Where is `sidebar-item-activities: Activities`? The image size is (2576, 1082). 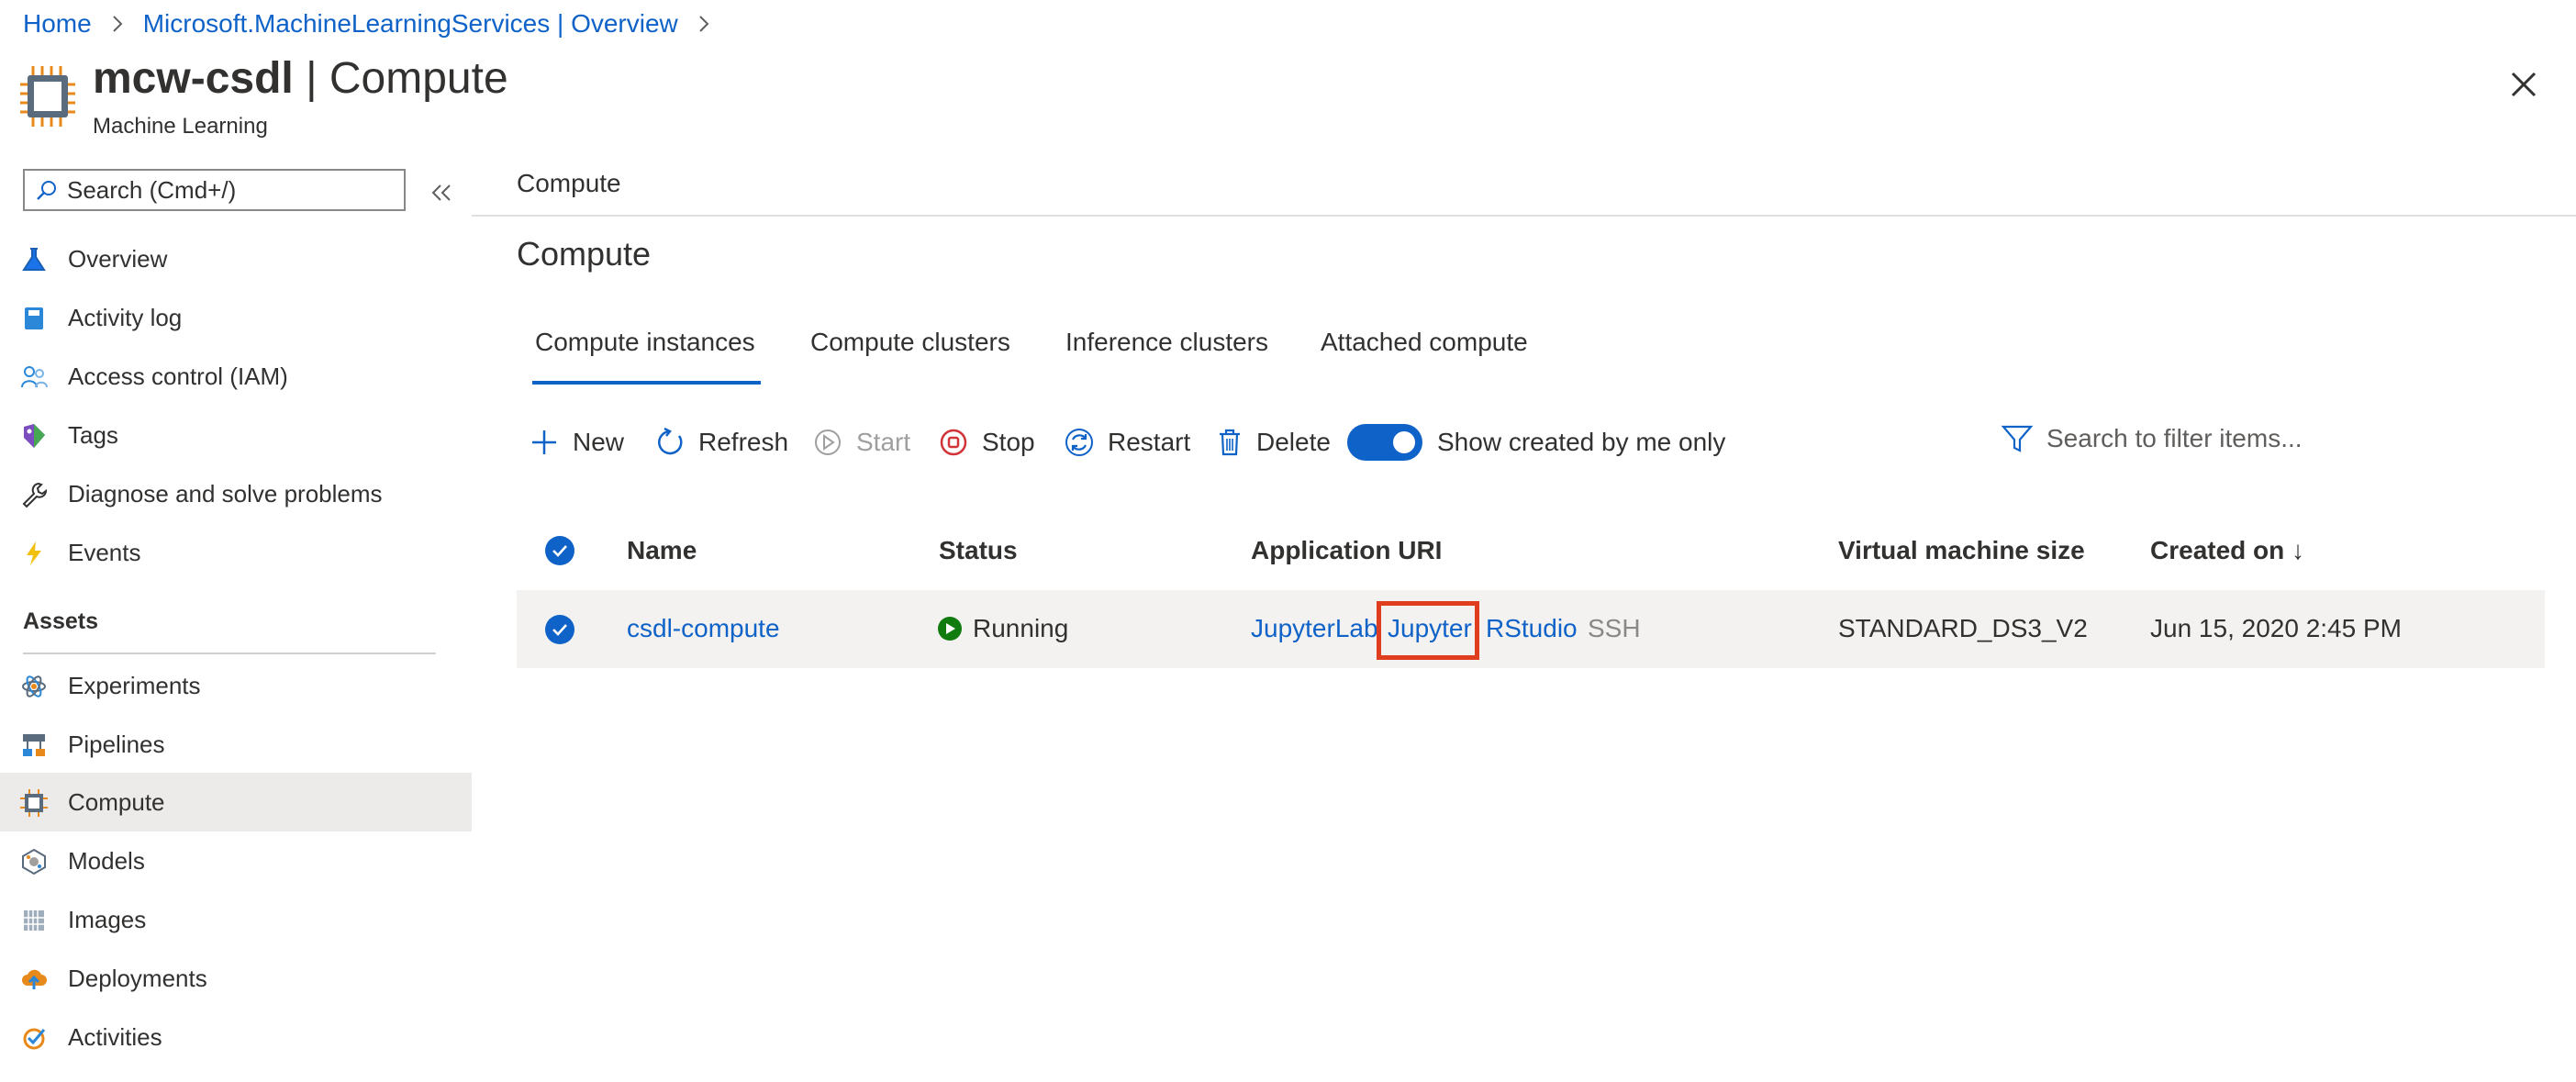 sidebar-item-activities: Activities is located at coordinates (236, 1037).